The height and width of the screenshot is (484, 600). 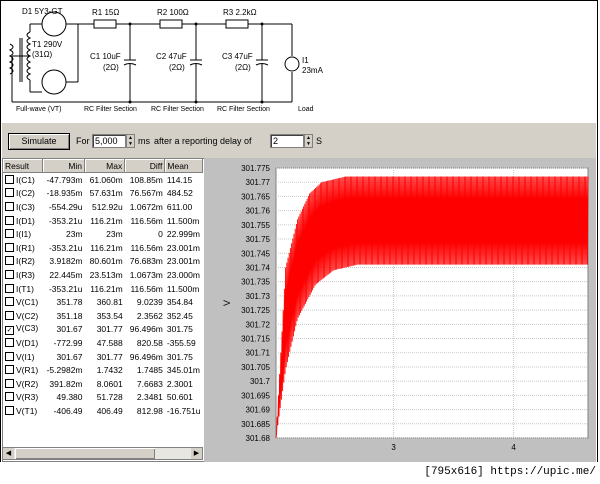 I want to click on cell-result: I(R2), so click(x=23, y=262).